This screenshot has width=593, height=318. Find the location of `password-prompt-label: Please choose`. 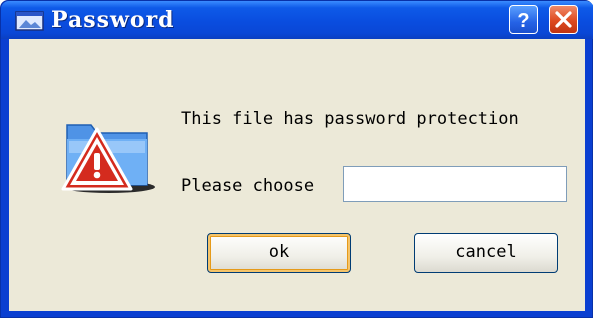

password-prompt-label: Please choose is located at coordinates (248, 186).